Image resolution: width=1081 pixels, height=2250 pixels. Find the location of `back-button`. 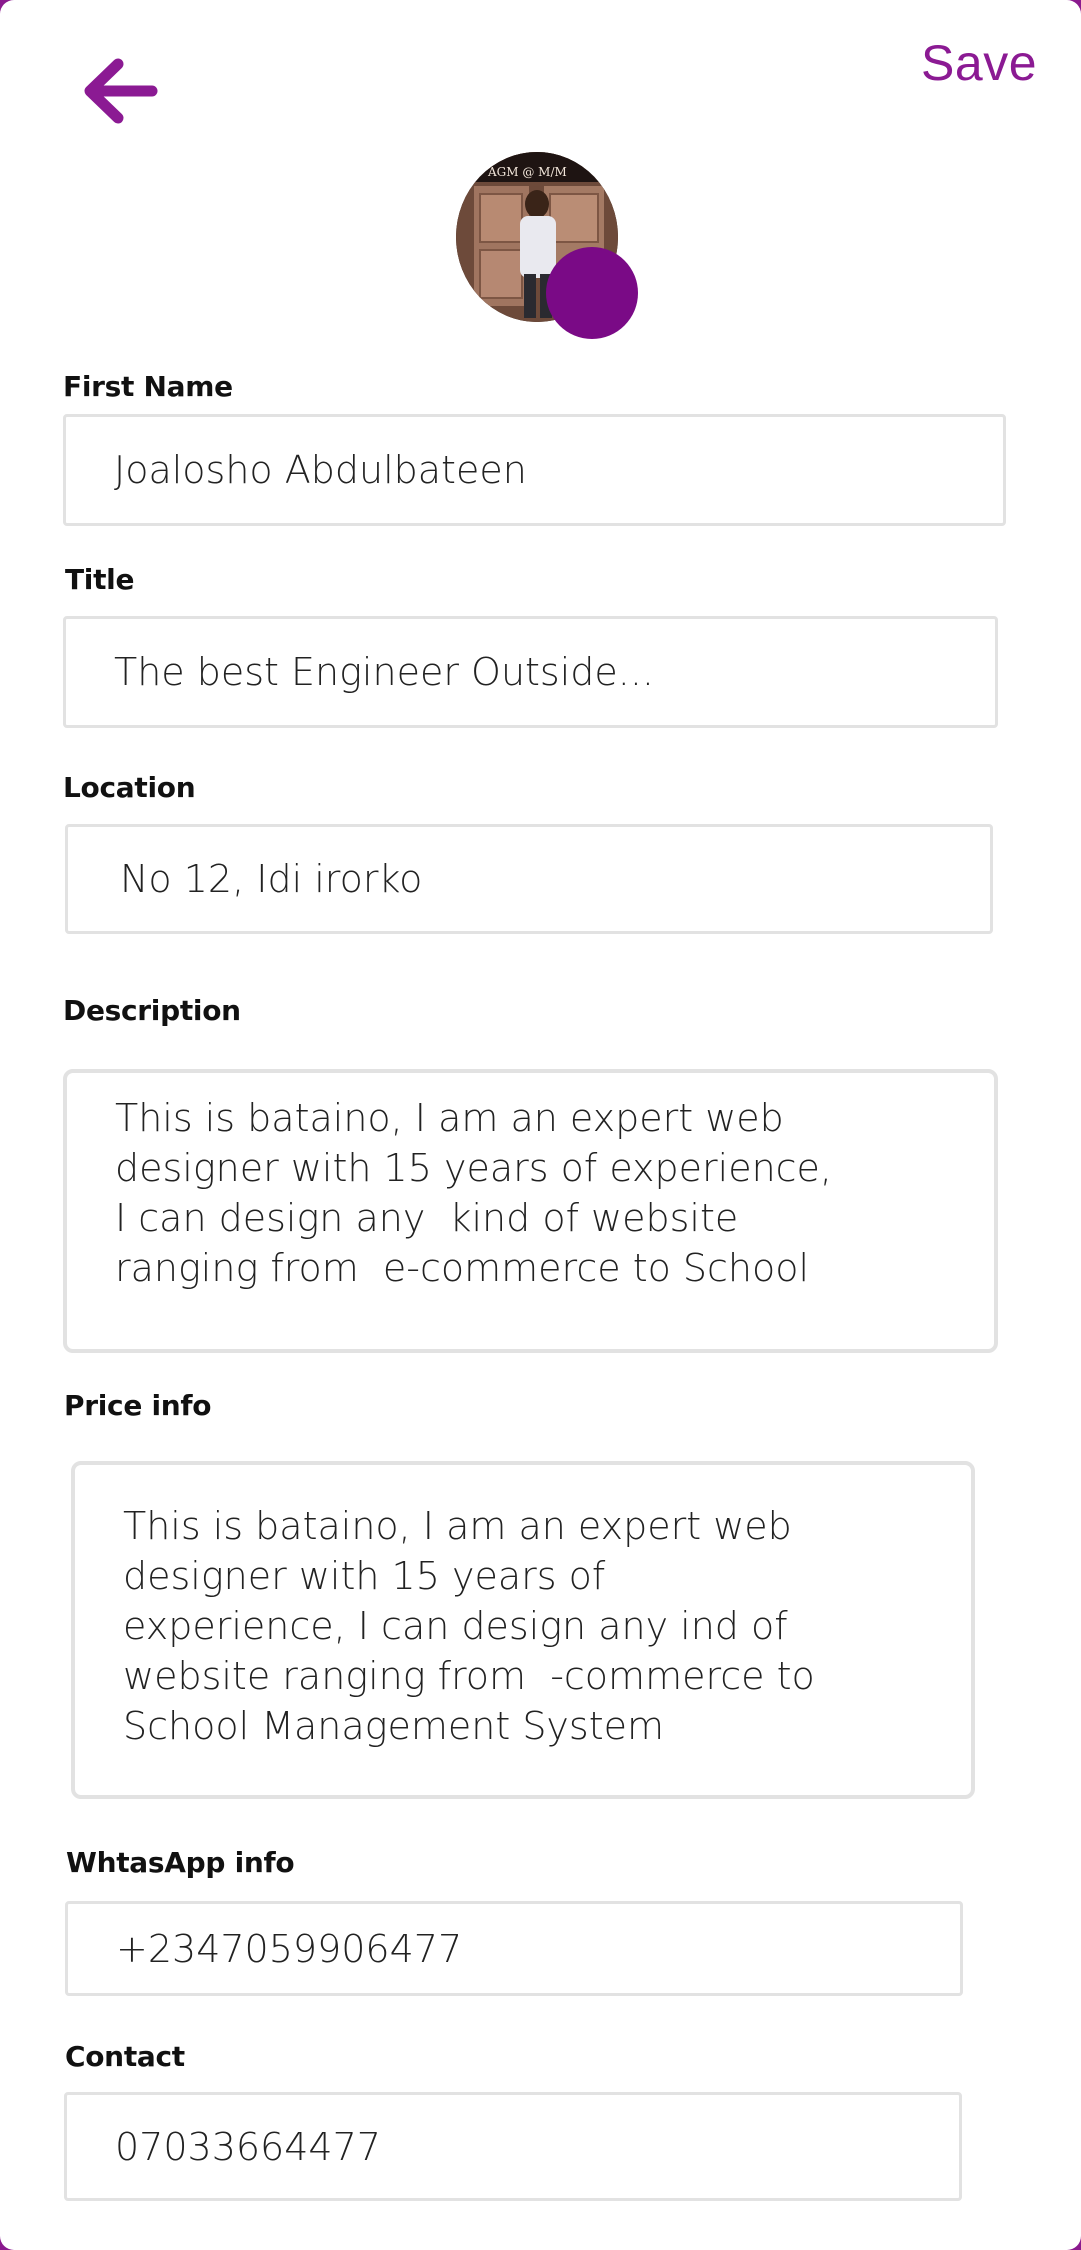

back-button is located at coordinates (122, 91).